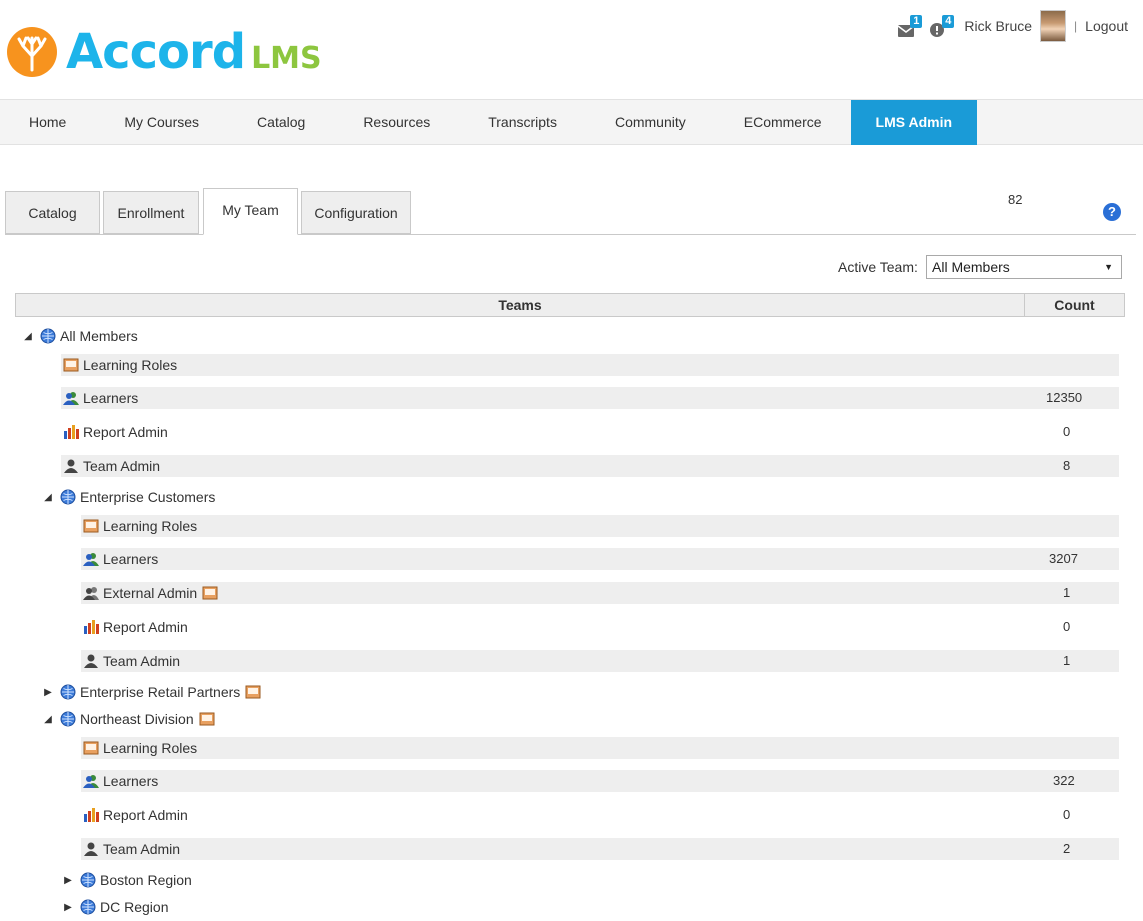  Describe the element at coordinates (600, 593) in the screenshot. I see `tree-row-external-admin: External Admin 1` at that location.